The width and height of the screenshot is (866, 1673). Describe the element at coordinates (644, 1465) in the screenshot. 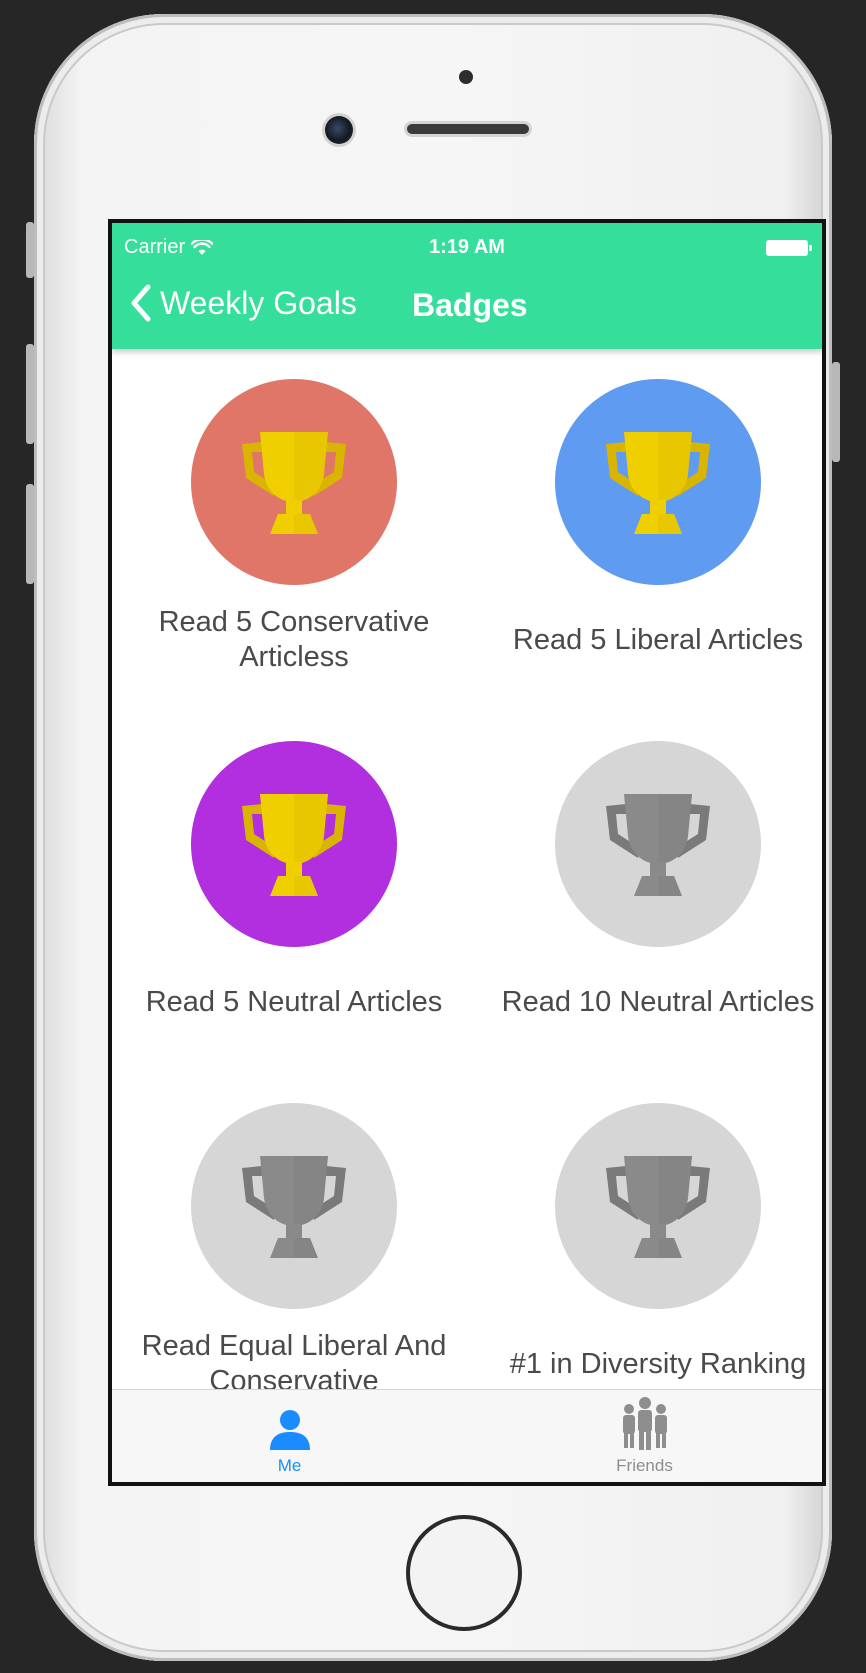

I see `tab-friends-label: Friends` at that location.